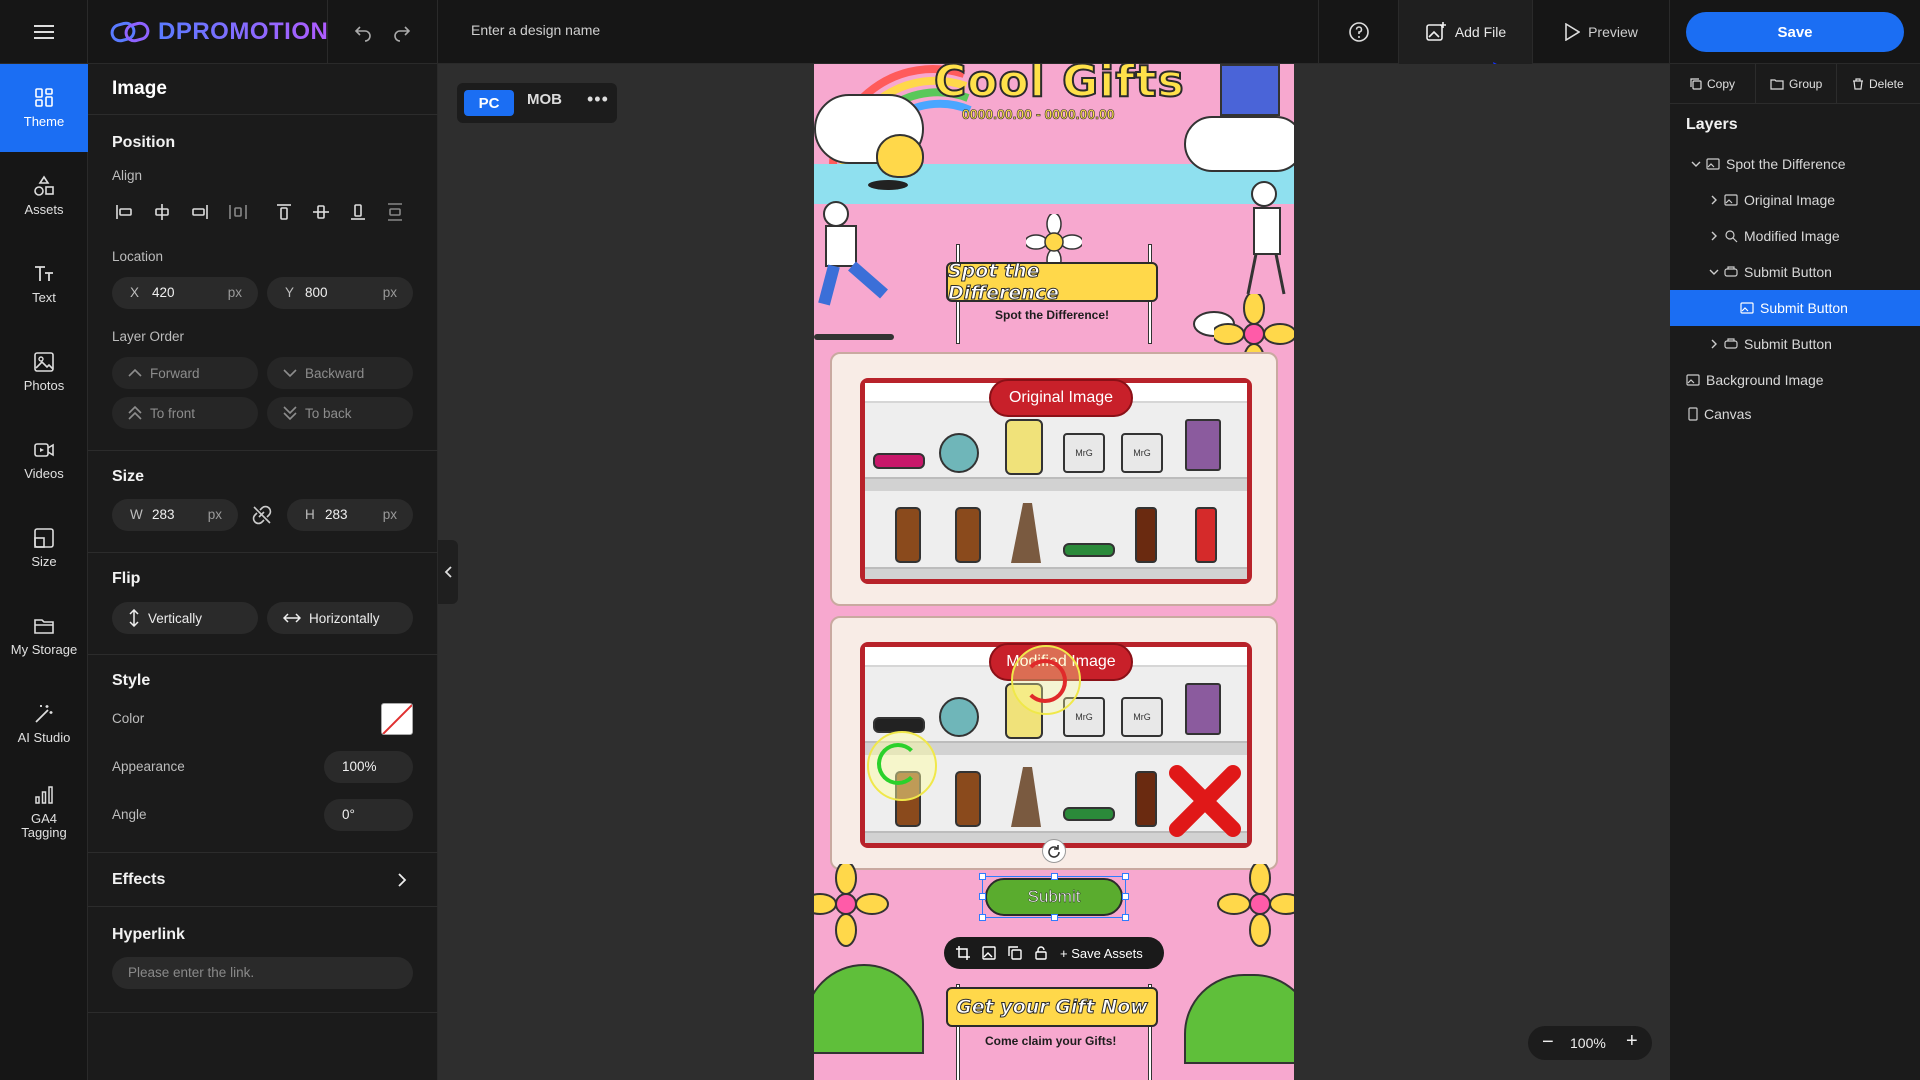 This screenshot has height=1080, width=1920. I want to click on add-file-button: Add File, so click(1465, 32).